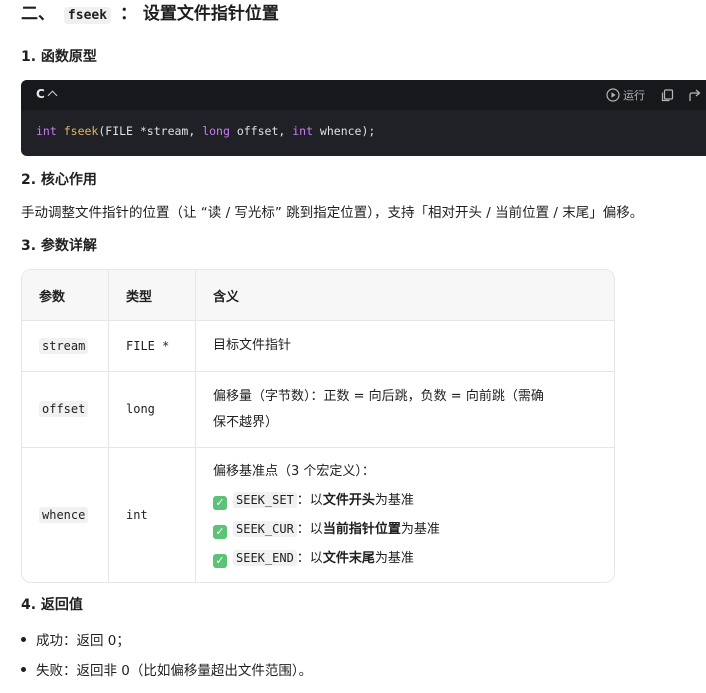 This screenshot has height=693, width=706. I want to click on section-code: fseek, so click(87, 15).